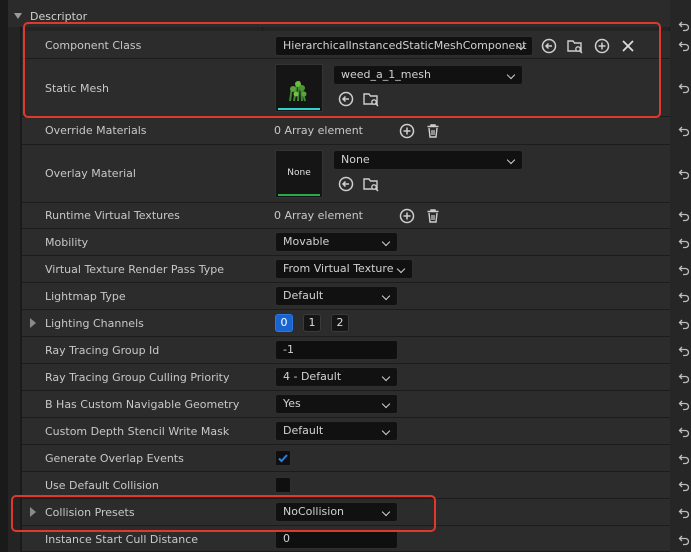 This screenshot has width=691, height=552. I want to click on custom-nav-geometry-combo: Yes, so click(336, 404).